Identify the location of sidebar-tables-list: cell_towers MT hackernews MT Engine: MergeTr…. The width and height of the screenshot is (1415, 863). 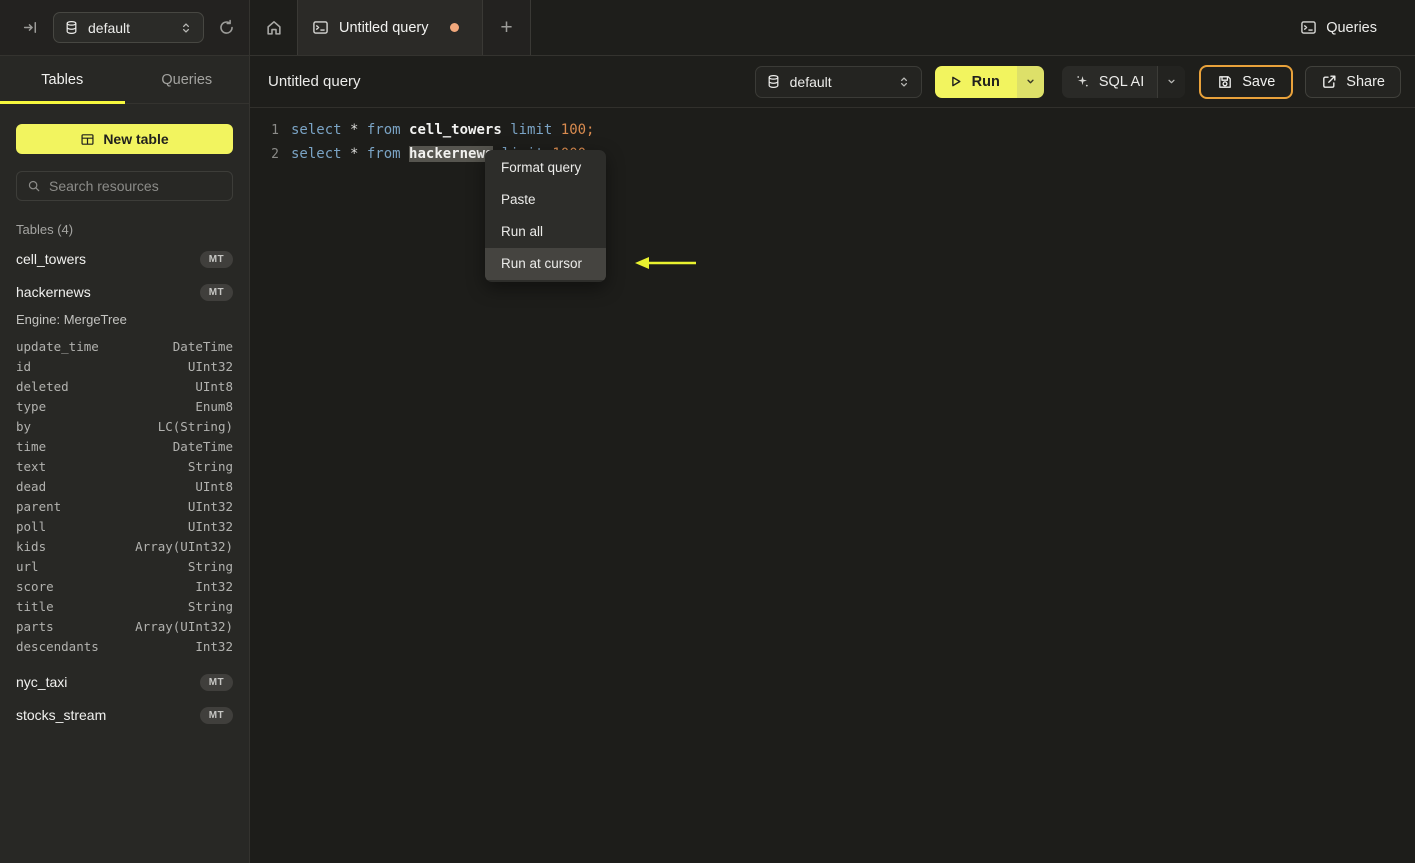
(124, 487).